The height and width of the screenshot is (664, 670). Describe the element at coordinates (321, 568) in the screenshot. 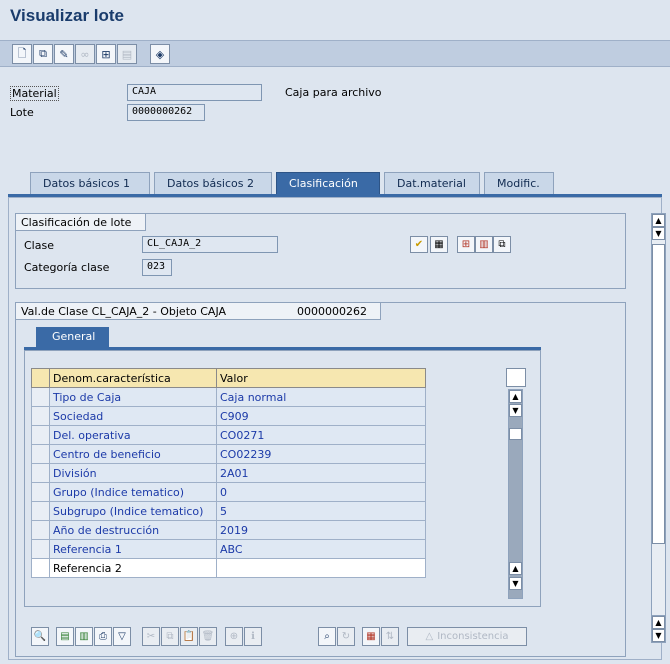

I see `characteristic-value` at that location.